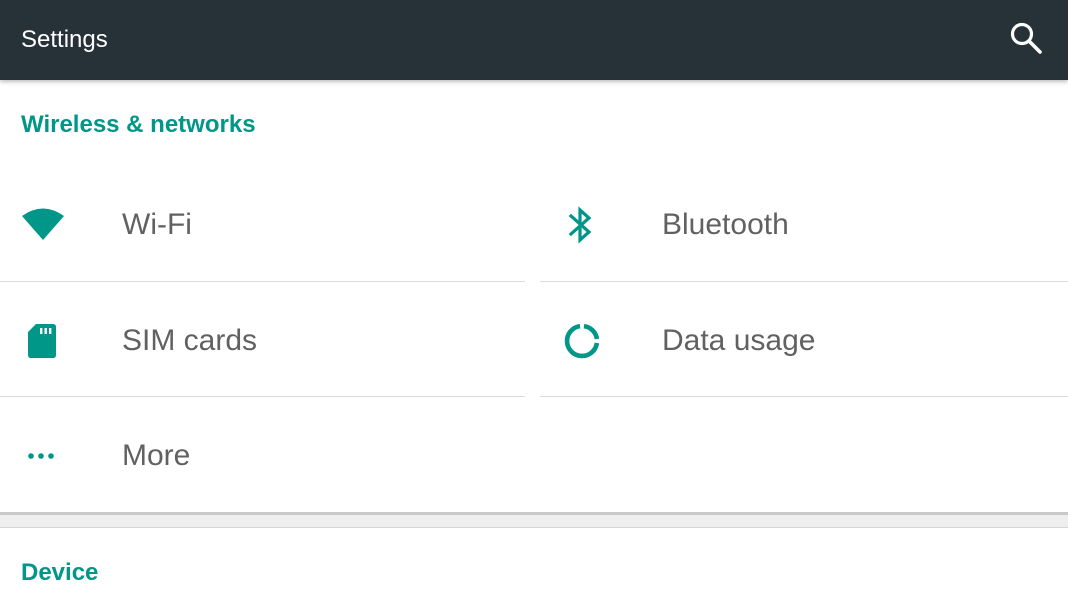  What do you see at coordinates (581, 225) in the screenshot?
I see `bluetooth-icon` at bounding box center [581, 225].